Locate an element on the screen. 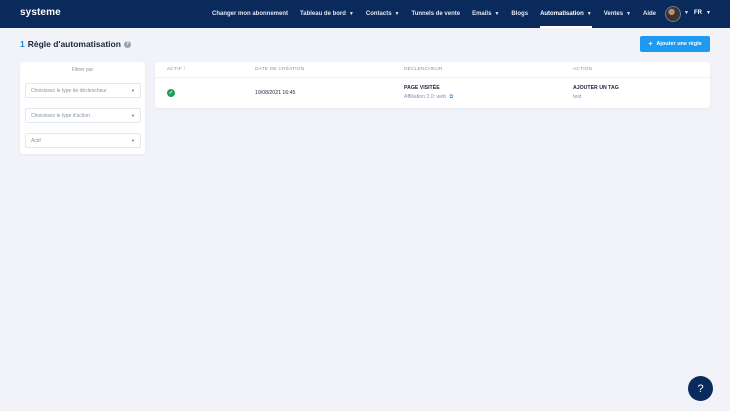 This screenshot has width=730, height=411. language-selector: FR ▼ is located at coordinates (702, 13).